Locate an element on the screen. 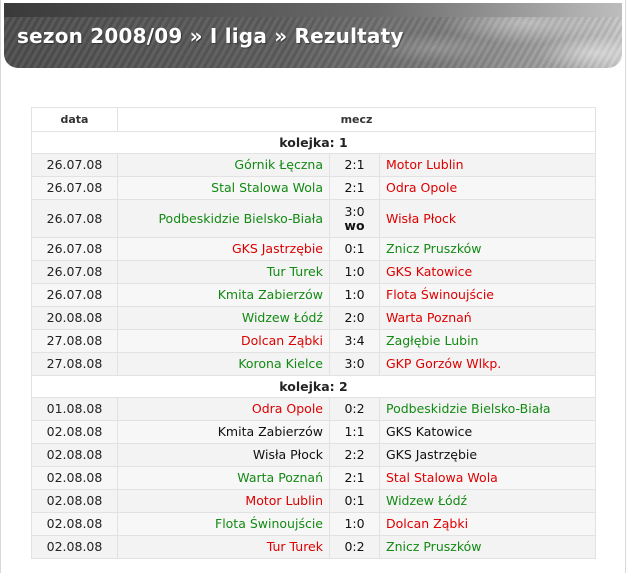 The width and height of the screenshot is (626, 573). match-score-cell: 3:0 is located at coordinates (354, 364).